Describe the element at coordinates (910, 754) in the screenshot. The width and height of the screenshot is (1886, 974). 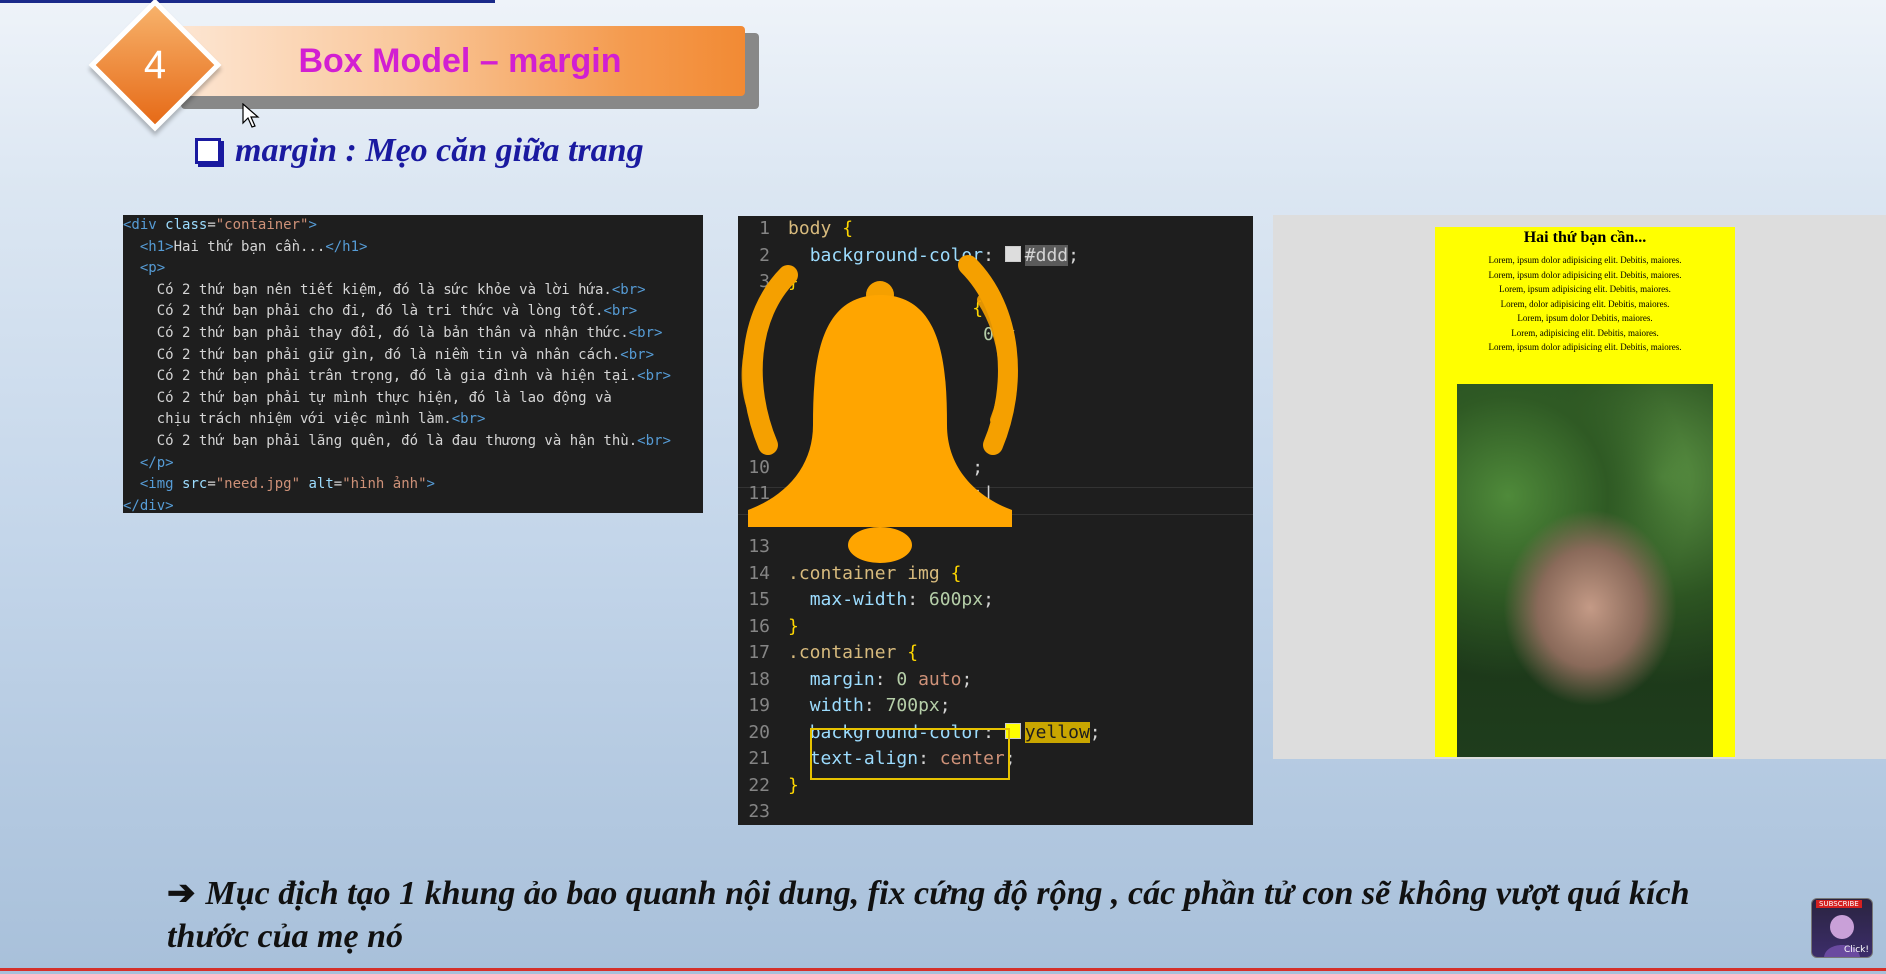
I see `margin-width-highlight-box` at that location.